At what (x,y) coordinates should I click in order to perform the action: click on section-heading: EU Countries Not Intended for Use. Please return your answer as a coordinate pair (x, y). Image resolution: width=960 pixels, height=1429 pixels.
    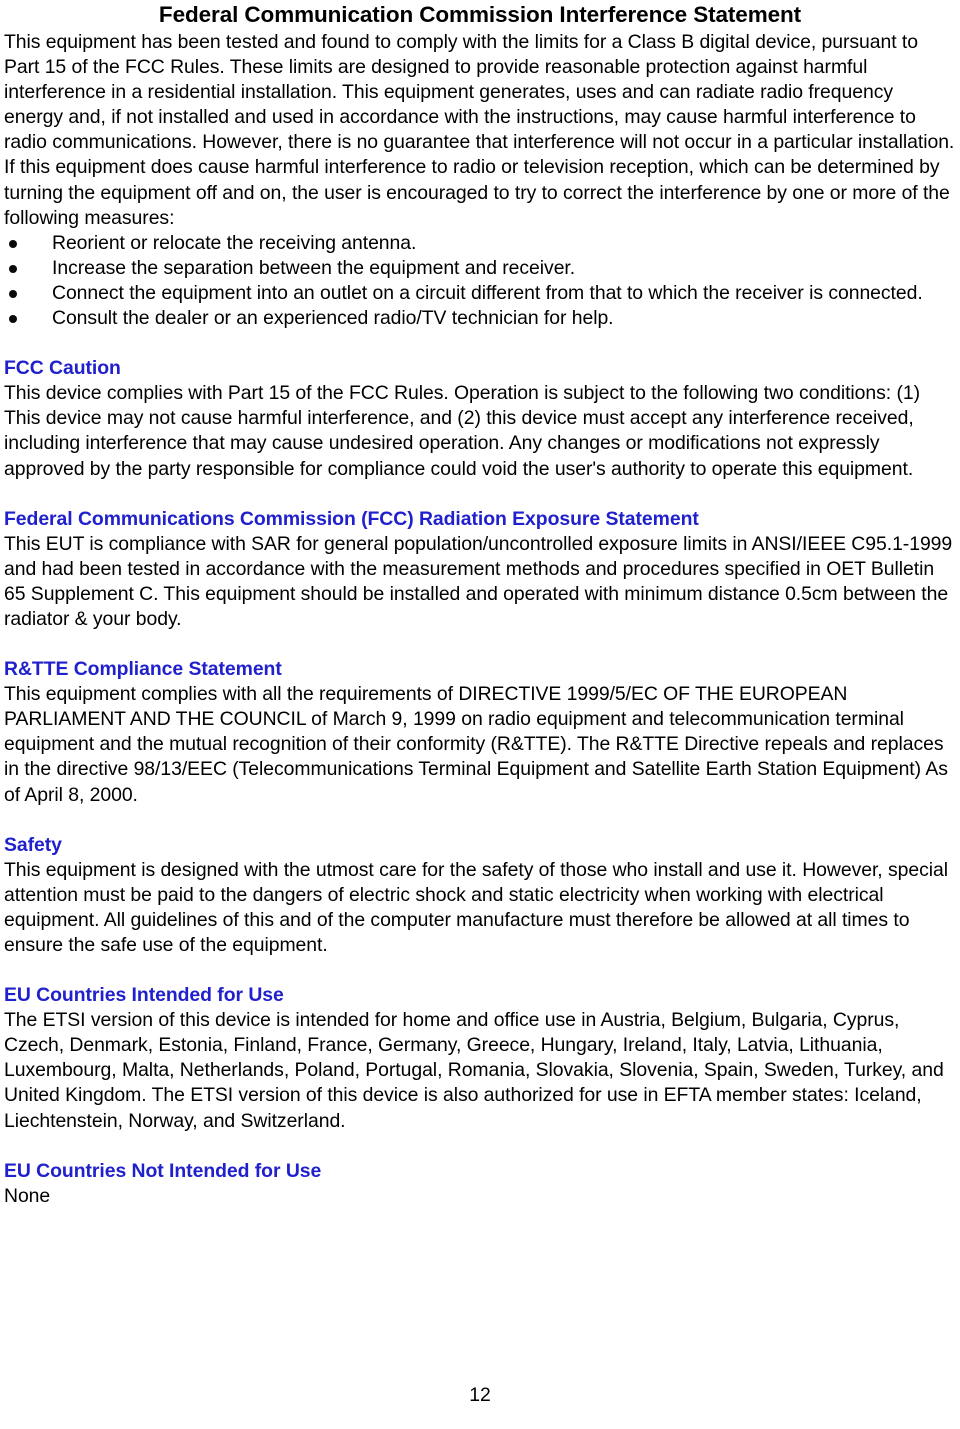
    Looking at the image, I should click on (163, 1170).